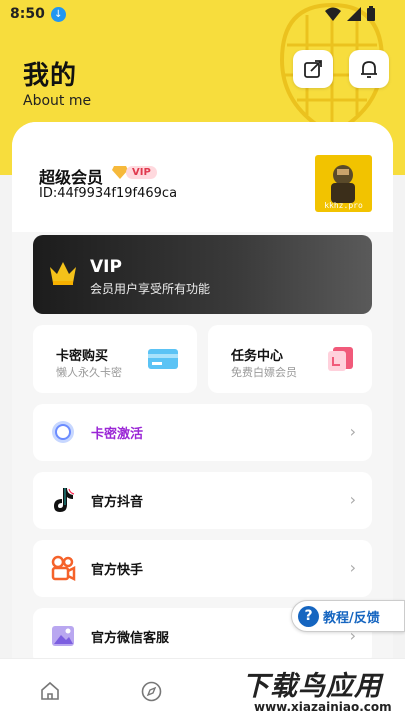 This screenshot has width=405, height=720. I want to click on row-label: 官方抖音, so click(117, 502).